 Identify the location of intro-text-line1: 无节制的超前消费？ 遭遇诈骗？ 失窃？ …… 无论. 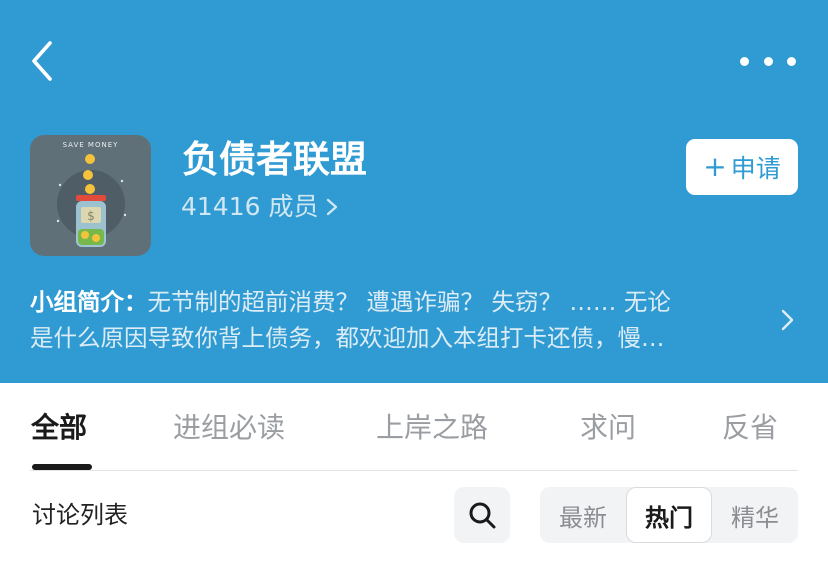
(409, 302).